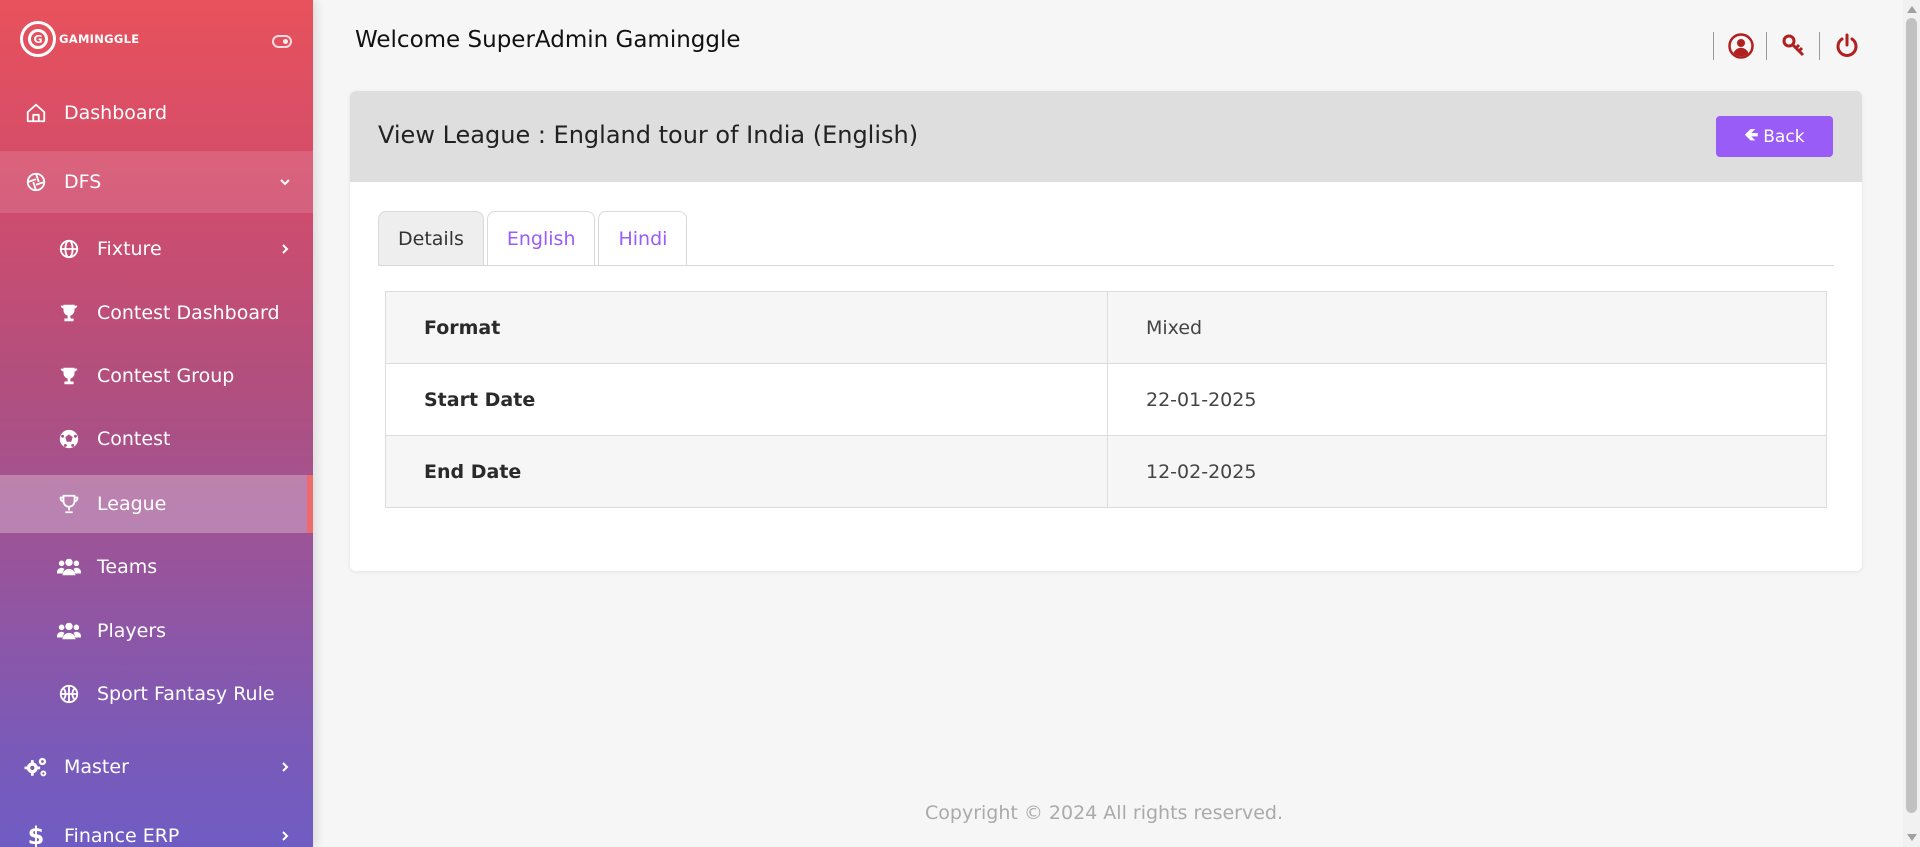  What do you see at coordinates (643, 238) in the screenshot?
I see `tab-hindi: Hindi` at bounding box center [643, 238].